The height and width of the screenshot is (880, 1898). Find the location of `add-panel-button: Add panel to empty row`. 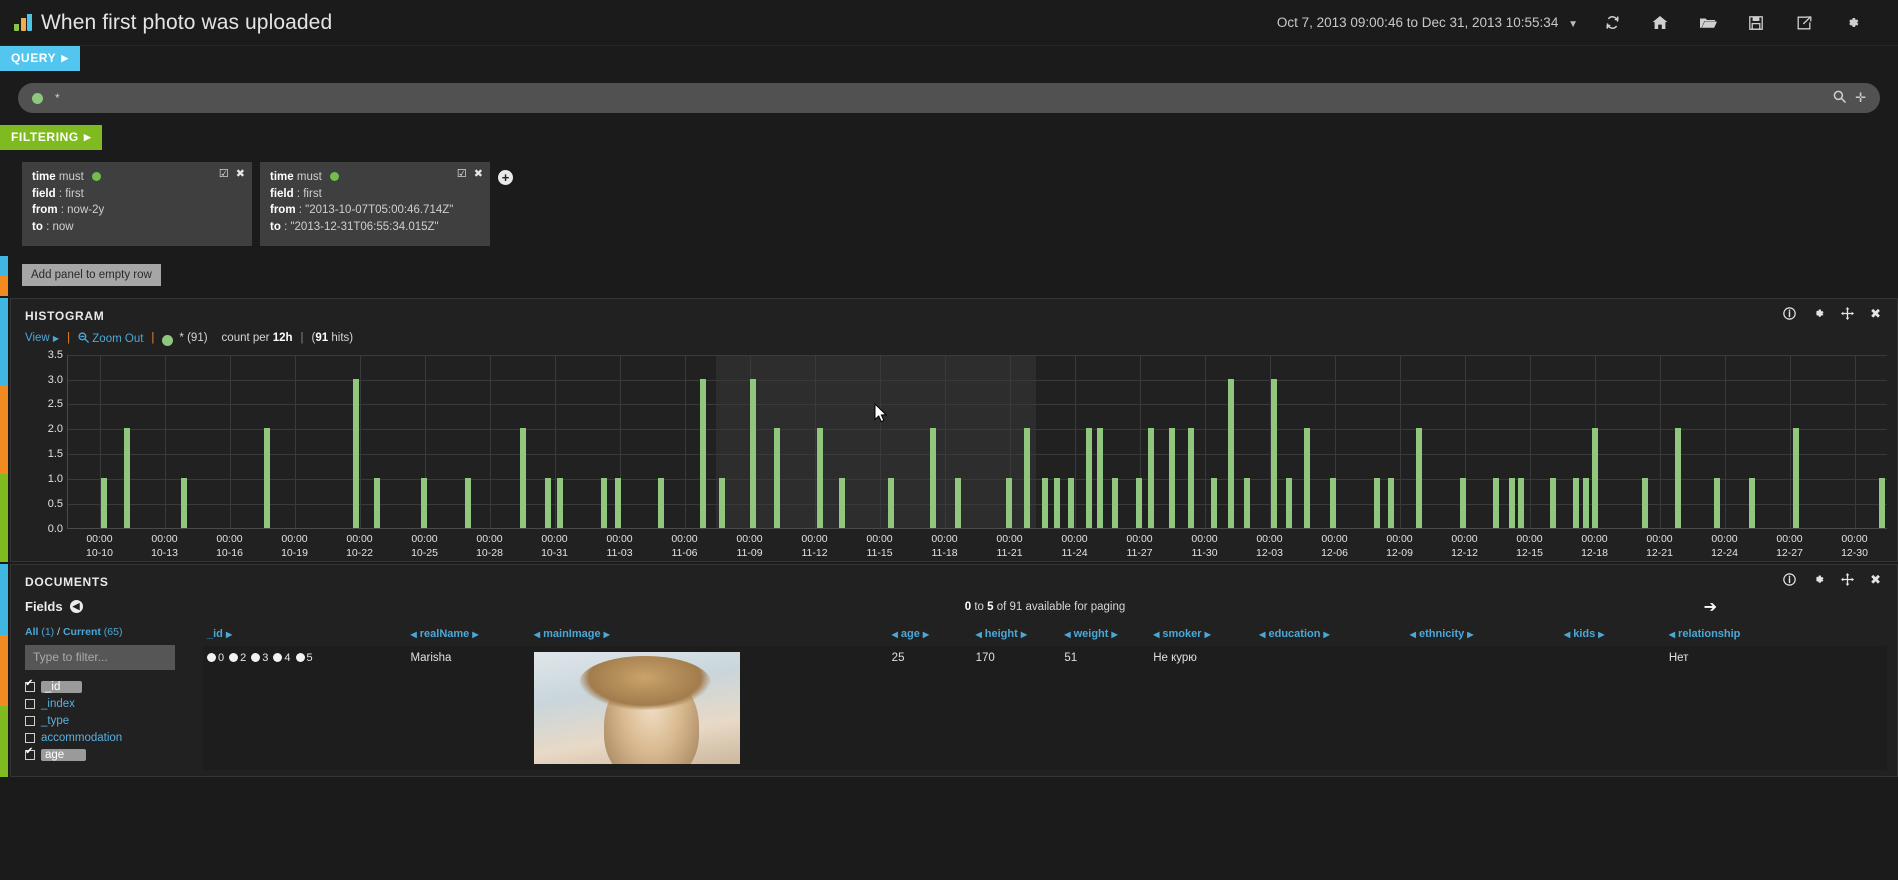

add-panel-button: Add panel to empty row is located at coordinates (91, 274).